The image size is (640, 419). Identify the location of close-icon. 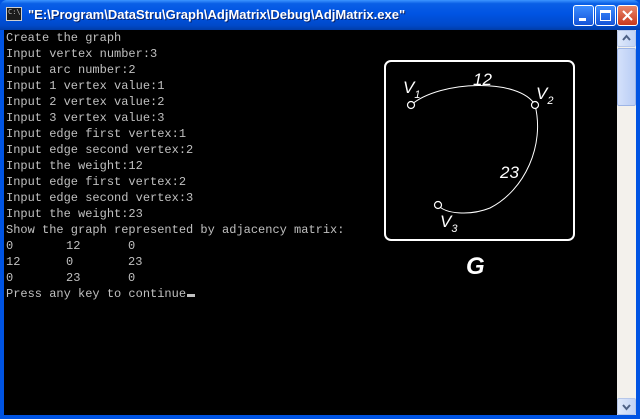
(627, 15).